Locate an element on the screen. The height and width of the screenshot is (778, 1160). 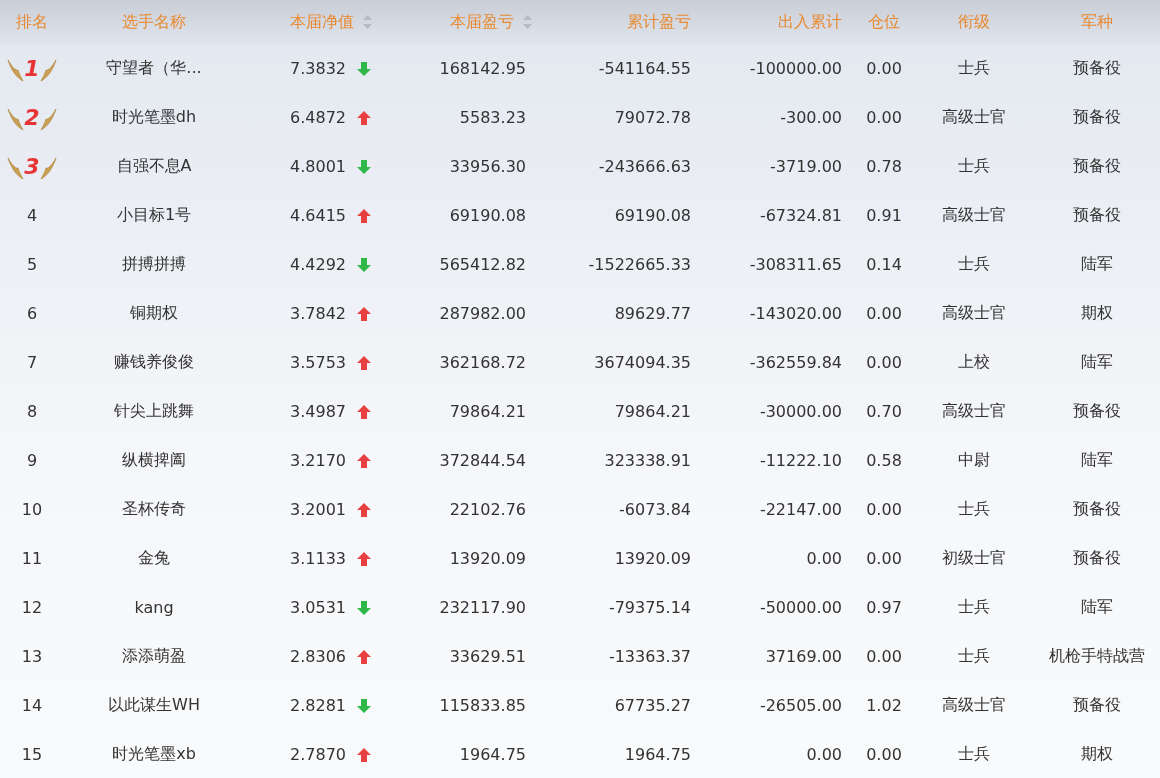
rank-number: 14 is located at coordinates (32, 705).